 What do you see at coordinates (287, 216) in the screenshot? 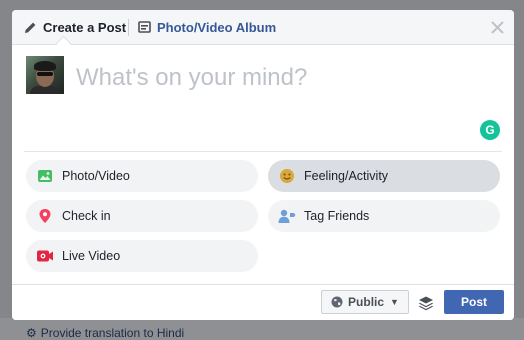
I see `tag-friends-icon` at bounding box center [287, 216].